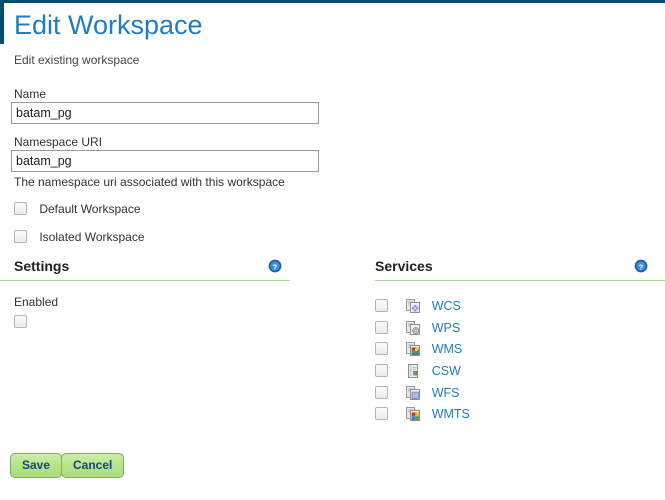 The height and width of the screenshot is (500, 665). Describe the element at coordinates (413, 306) in the screenshot. I see `wcs-icon` at that location.